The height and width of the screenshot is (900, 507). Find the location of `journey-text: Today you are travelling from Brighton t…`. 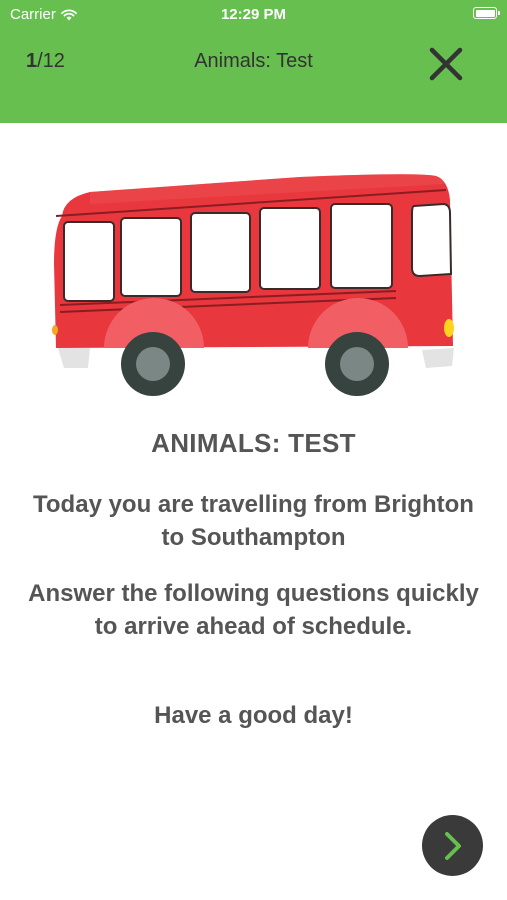

journey-text: Today you are travelling from Brighton t… is located at coordinates (253, 521).